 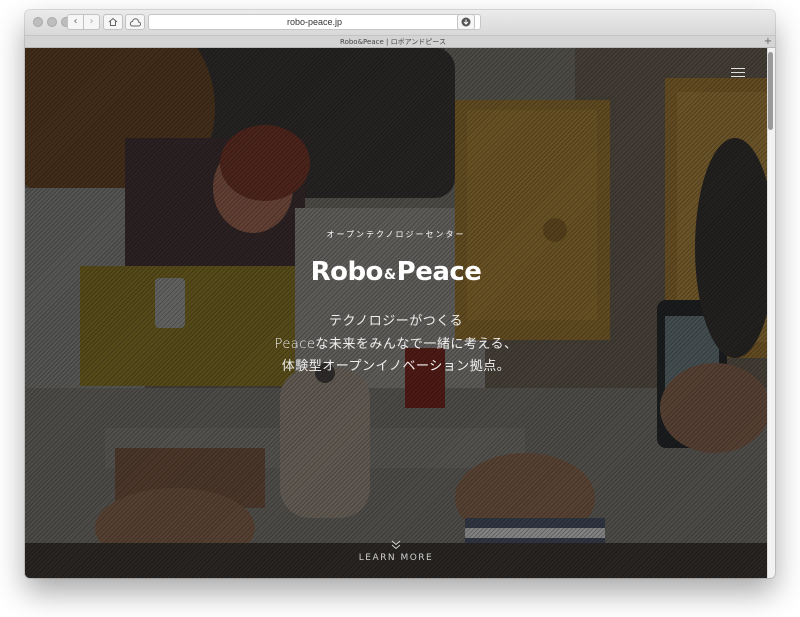 I want to click on downloads-button, so click(x=466, y=22).